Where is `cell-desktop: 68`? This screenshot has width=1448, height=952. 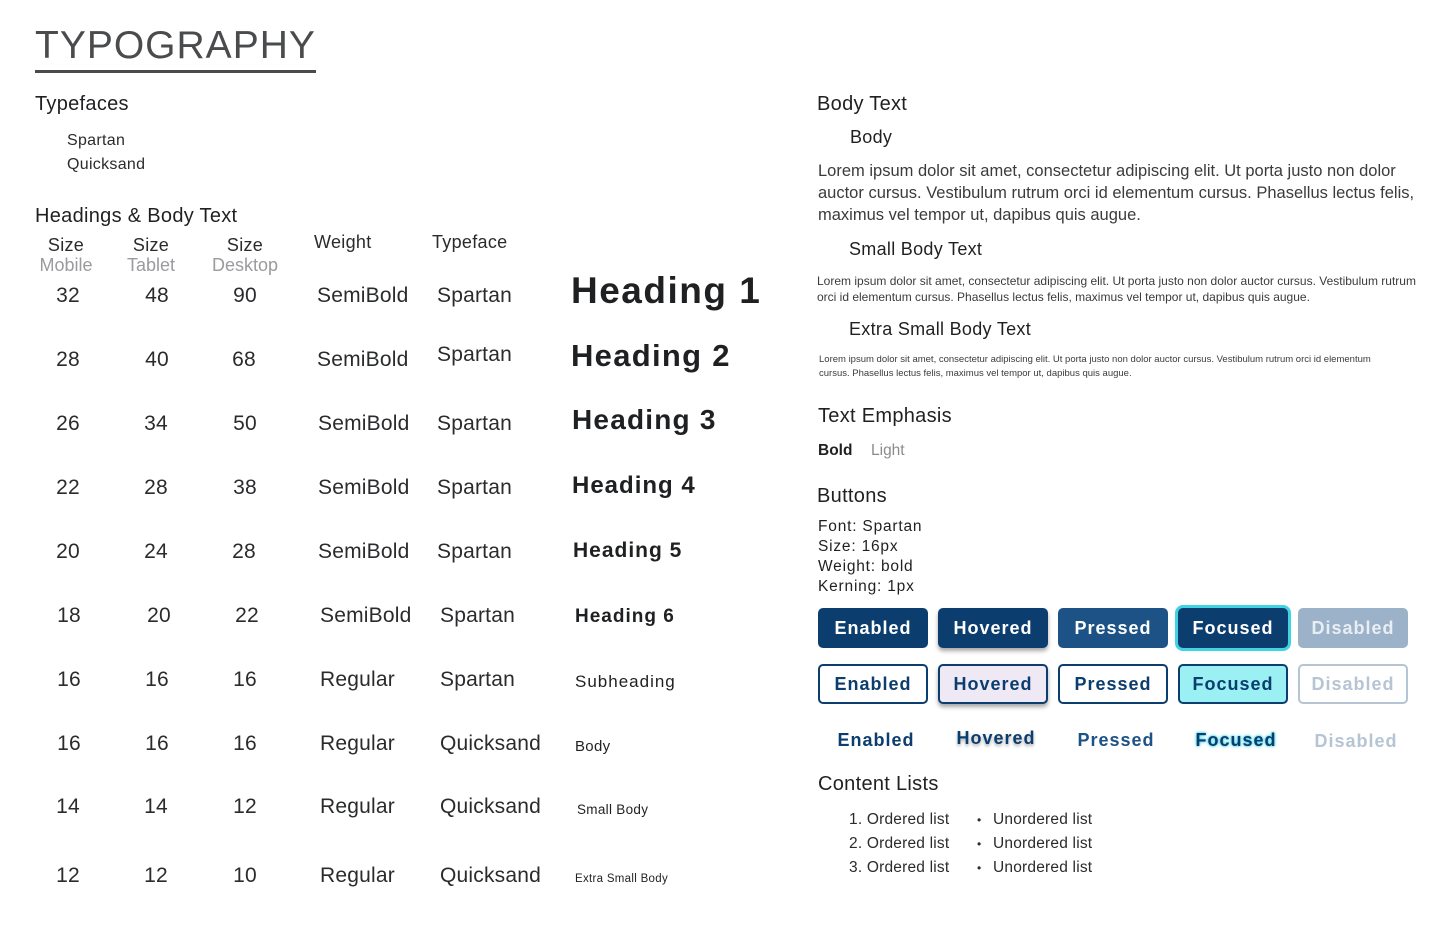 cell-desktop: 68 is located at coordinates (244, 359).